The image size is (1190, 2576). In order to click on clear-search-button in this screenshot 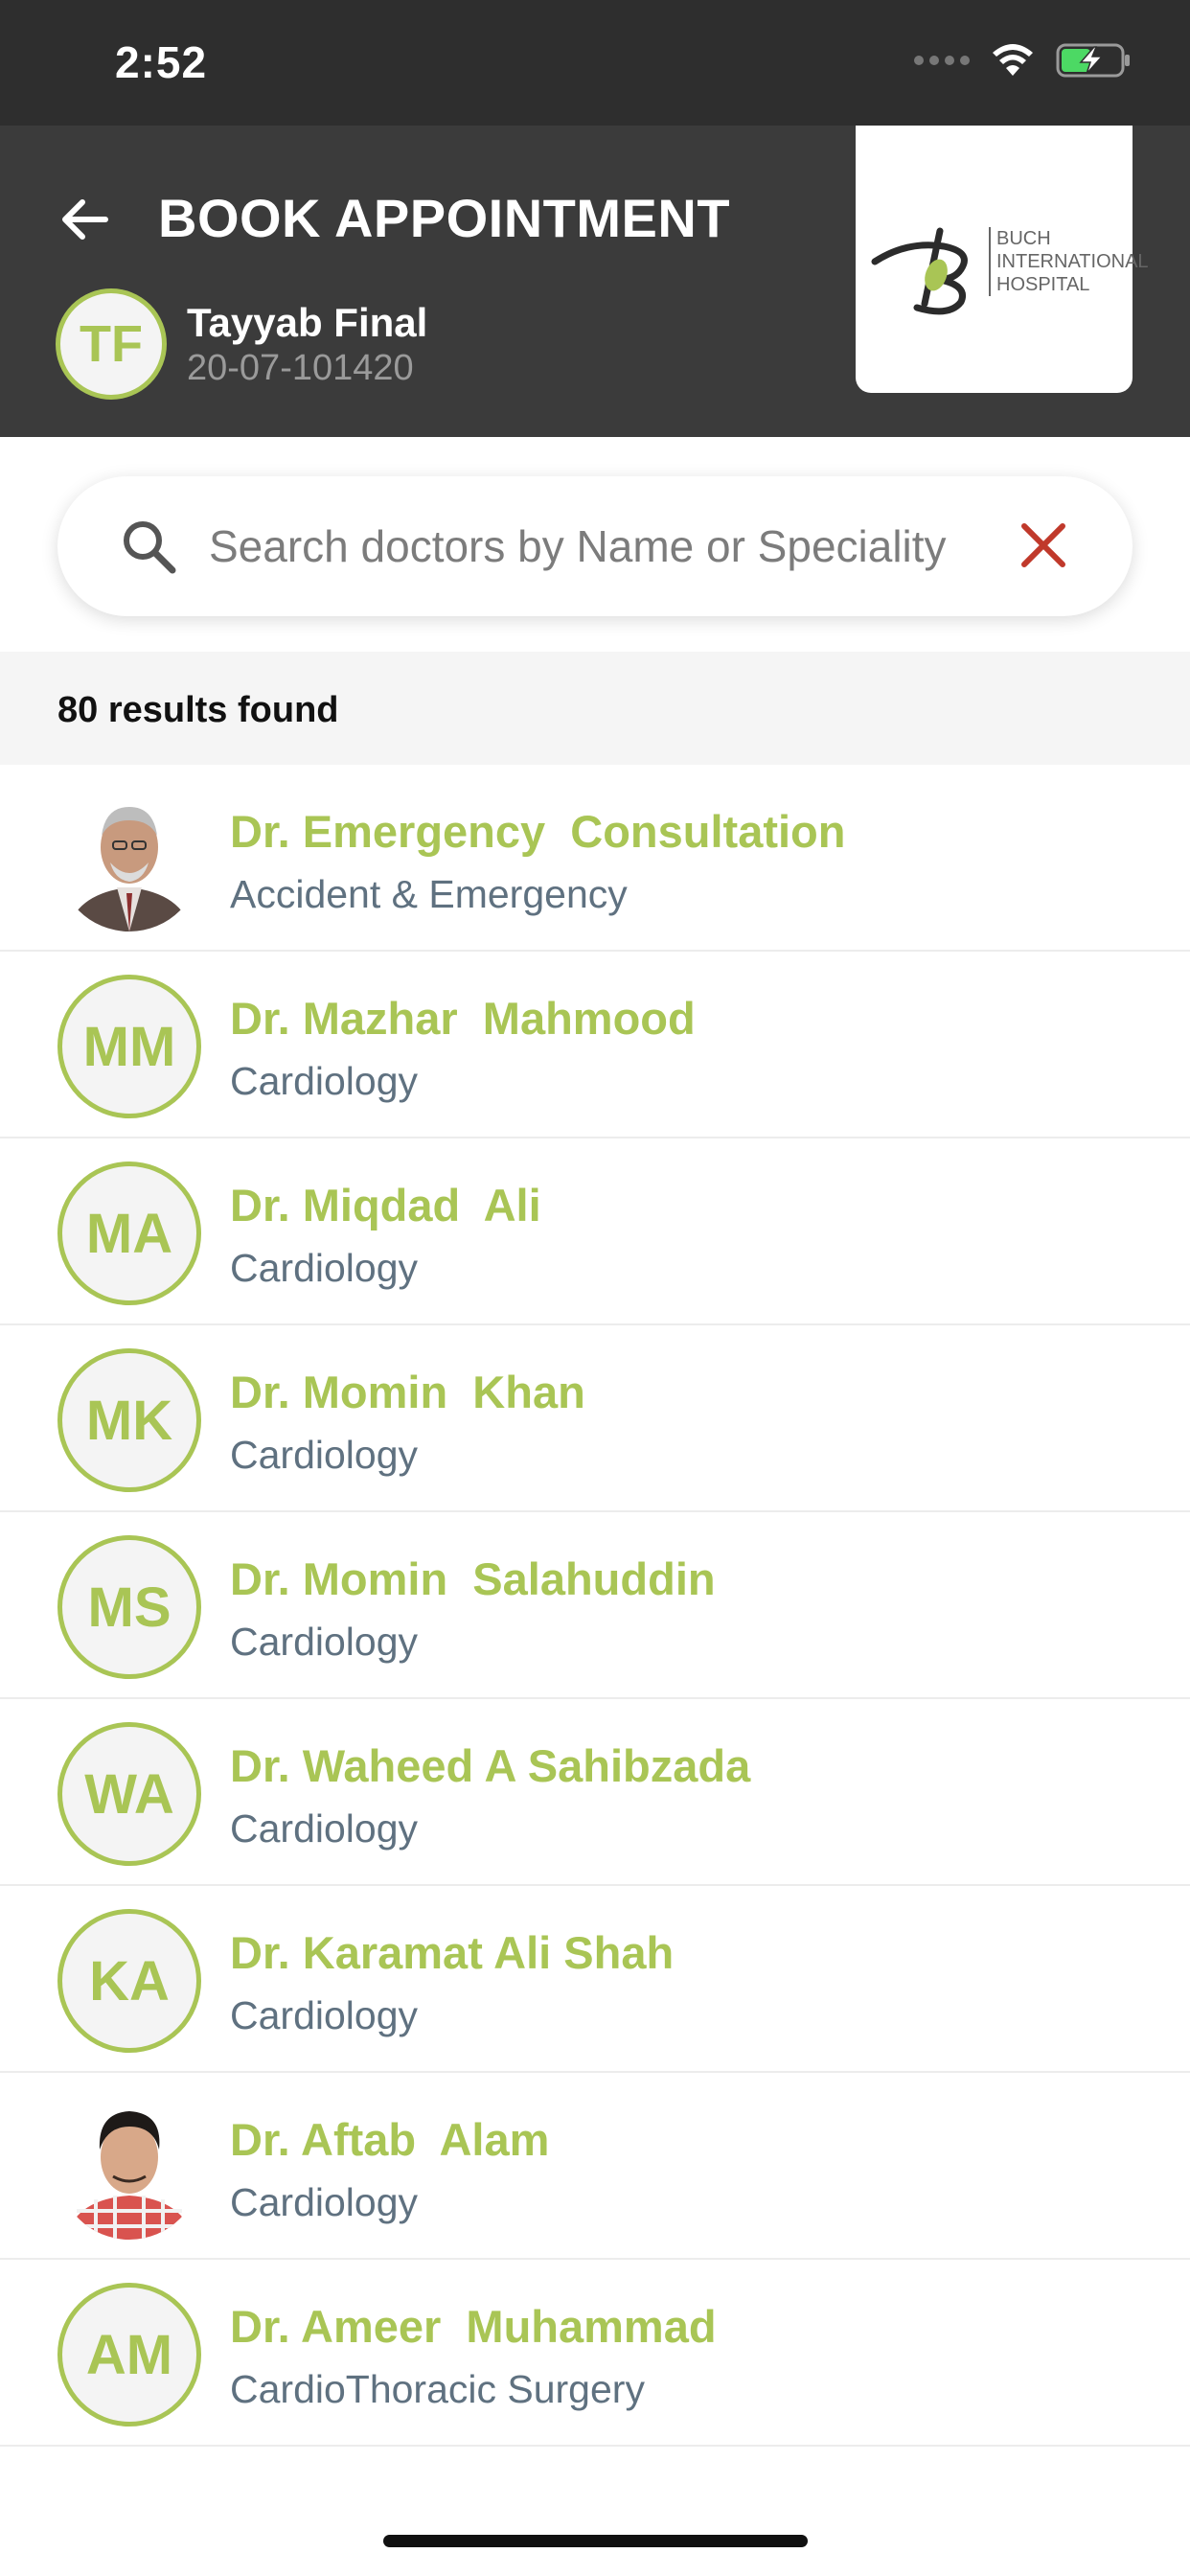, I will do `click(1043, 545)`.